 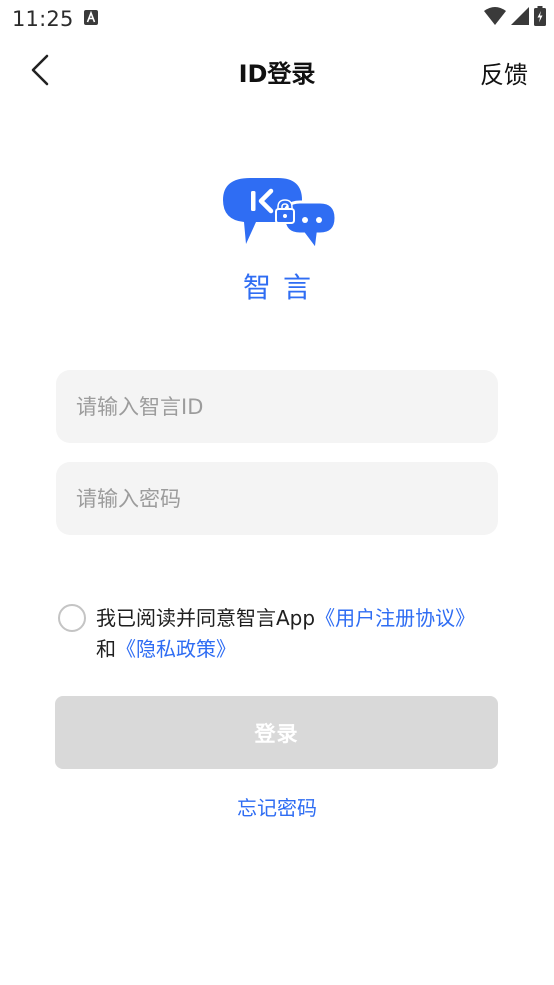 What do you see at coordinates (520, 18) in the screenshot?
I see `cellular-signal-icon` at bounding box center [520, 18].